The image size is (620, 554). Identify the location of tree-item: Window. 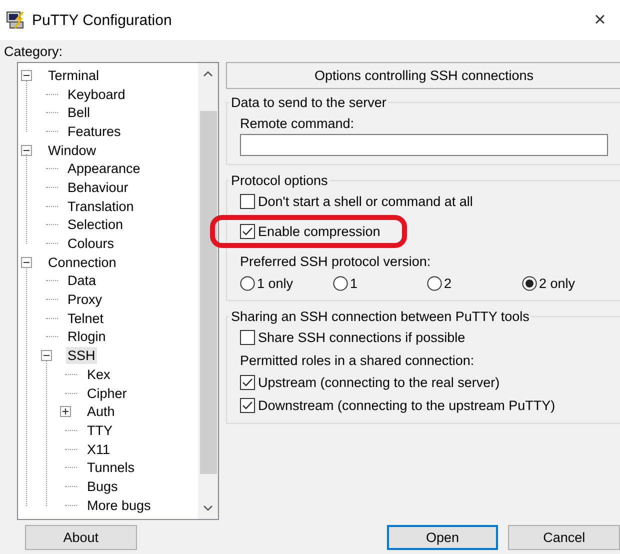
(72, 150).